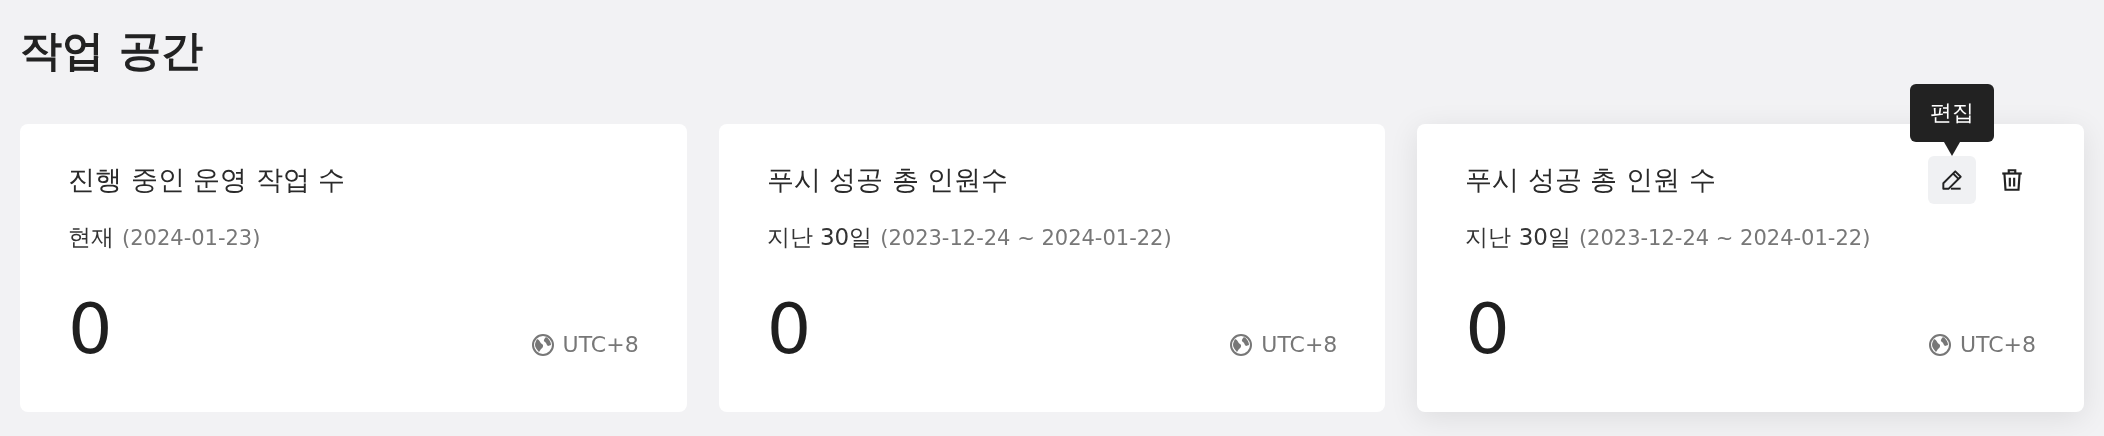 The image size is (2104, 436). I want to click on card-title: 푸시 성공 총 인원 수, so click(1590, 180).